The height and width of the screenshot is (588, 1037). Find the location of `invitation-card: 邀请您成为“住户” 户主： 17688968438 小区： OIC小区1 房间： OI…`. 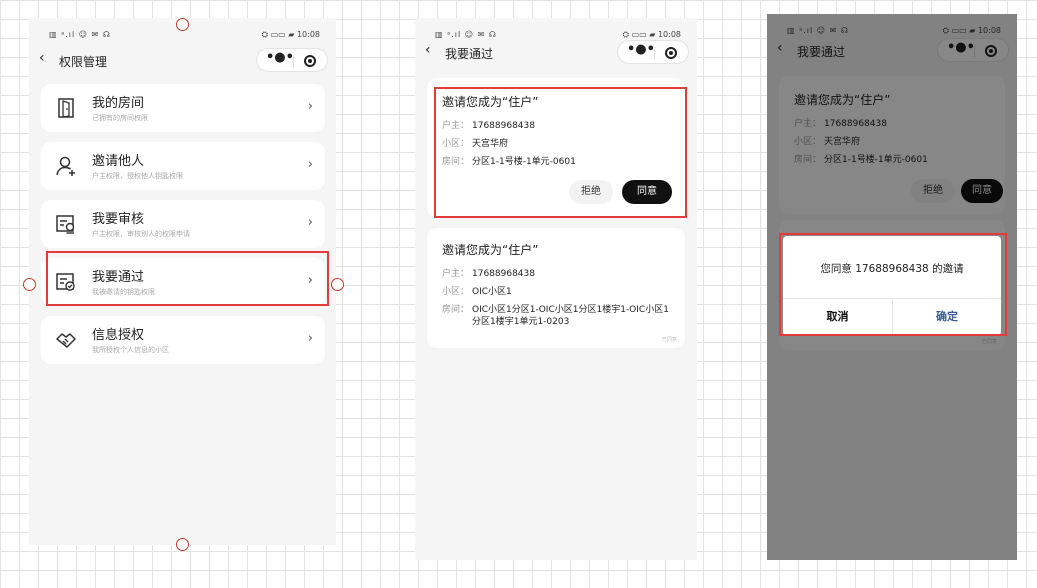

invitation-card: 邀请您成为“住户” 户主： 17688968438 小区： OIC小区1 房间： OI… is located at coordinates (556, 288).